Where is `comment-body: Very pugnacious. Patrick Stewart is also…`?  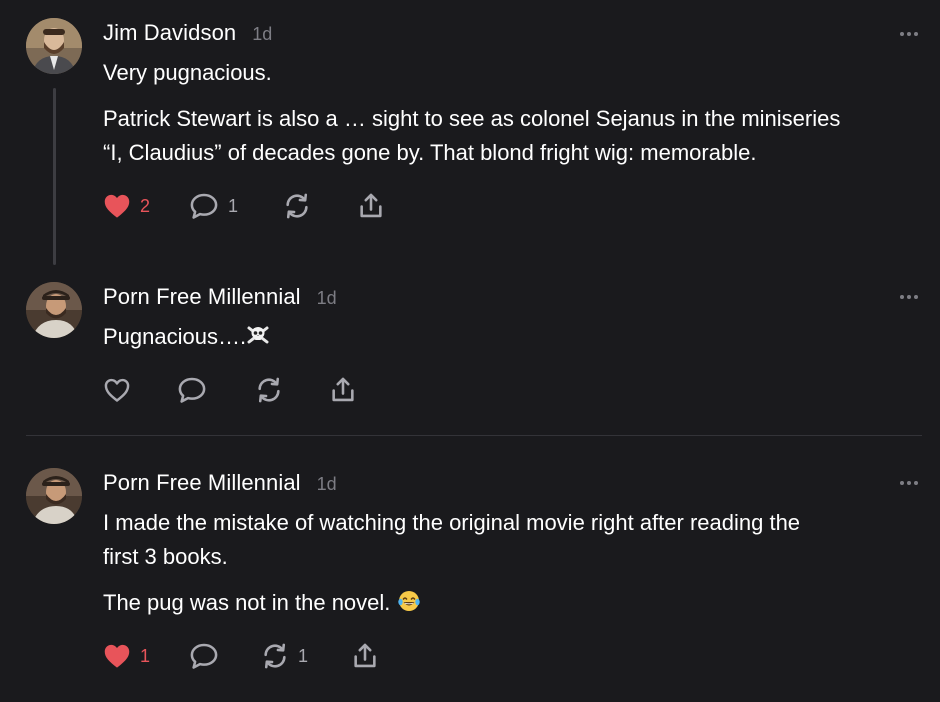
comment-body: Very pugnacious. Patrick Stewart is also… is located at coordinates (510, 113).